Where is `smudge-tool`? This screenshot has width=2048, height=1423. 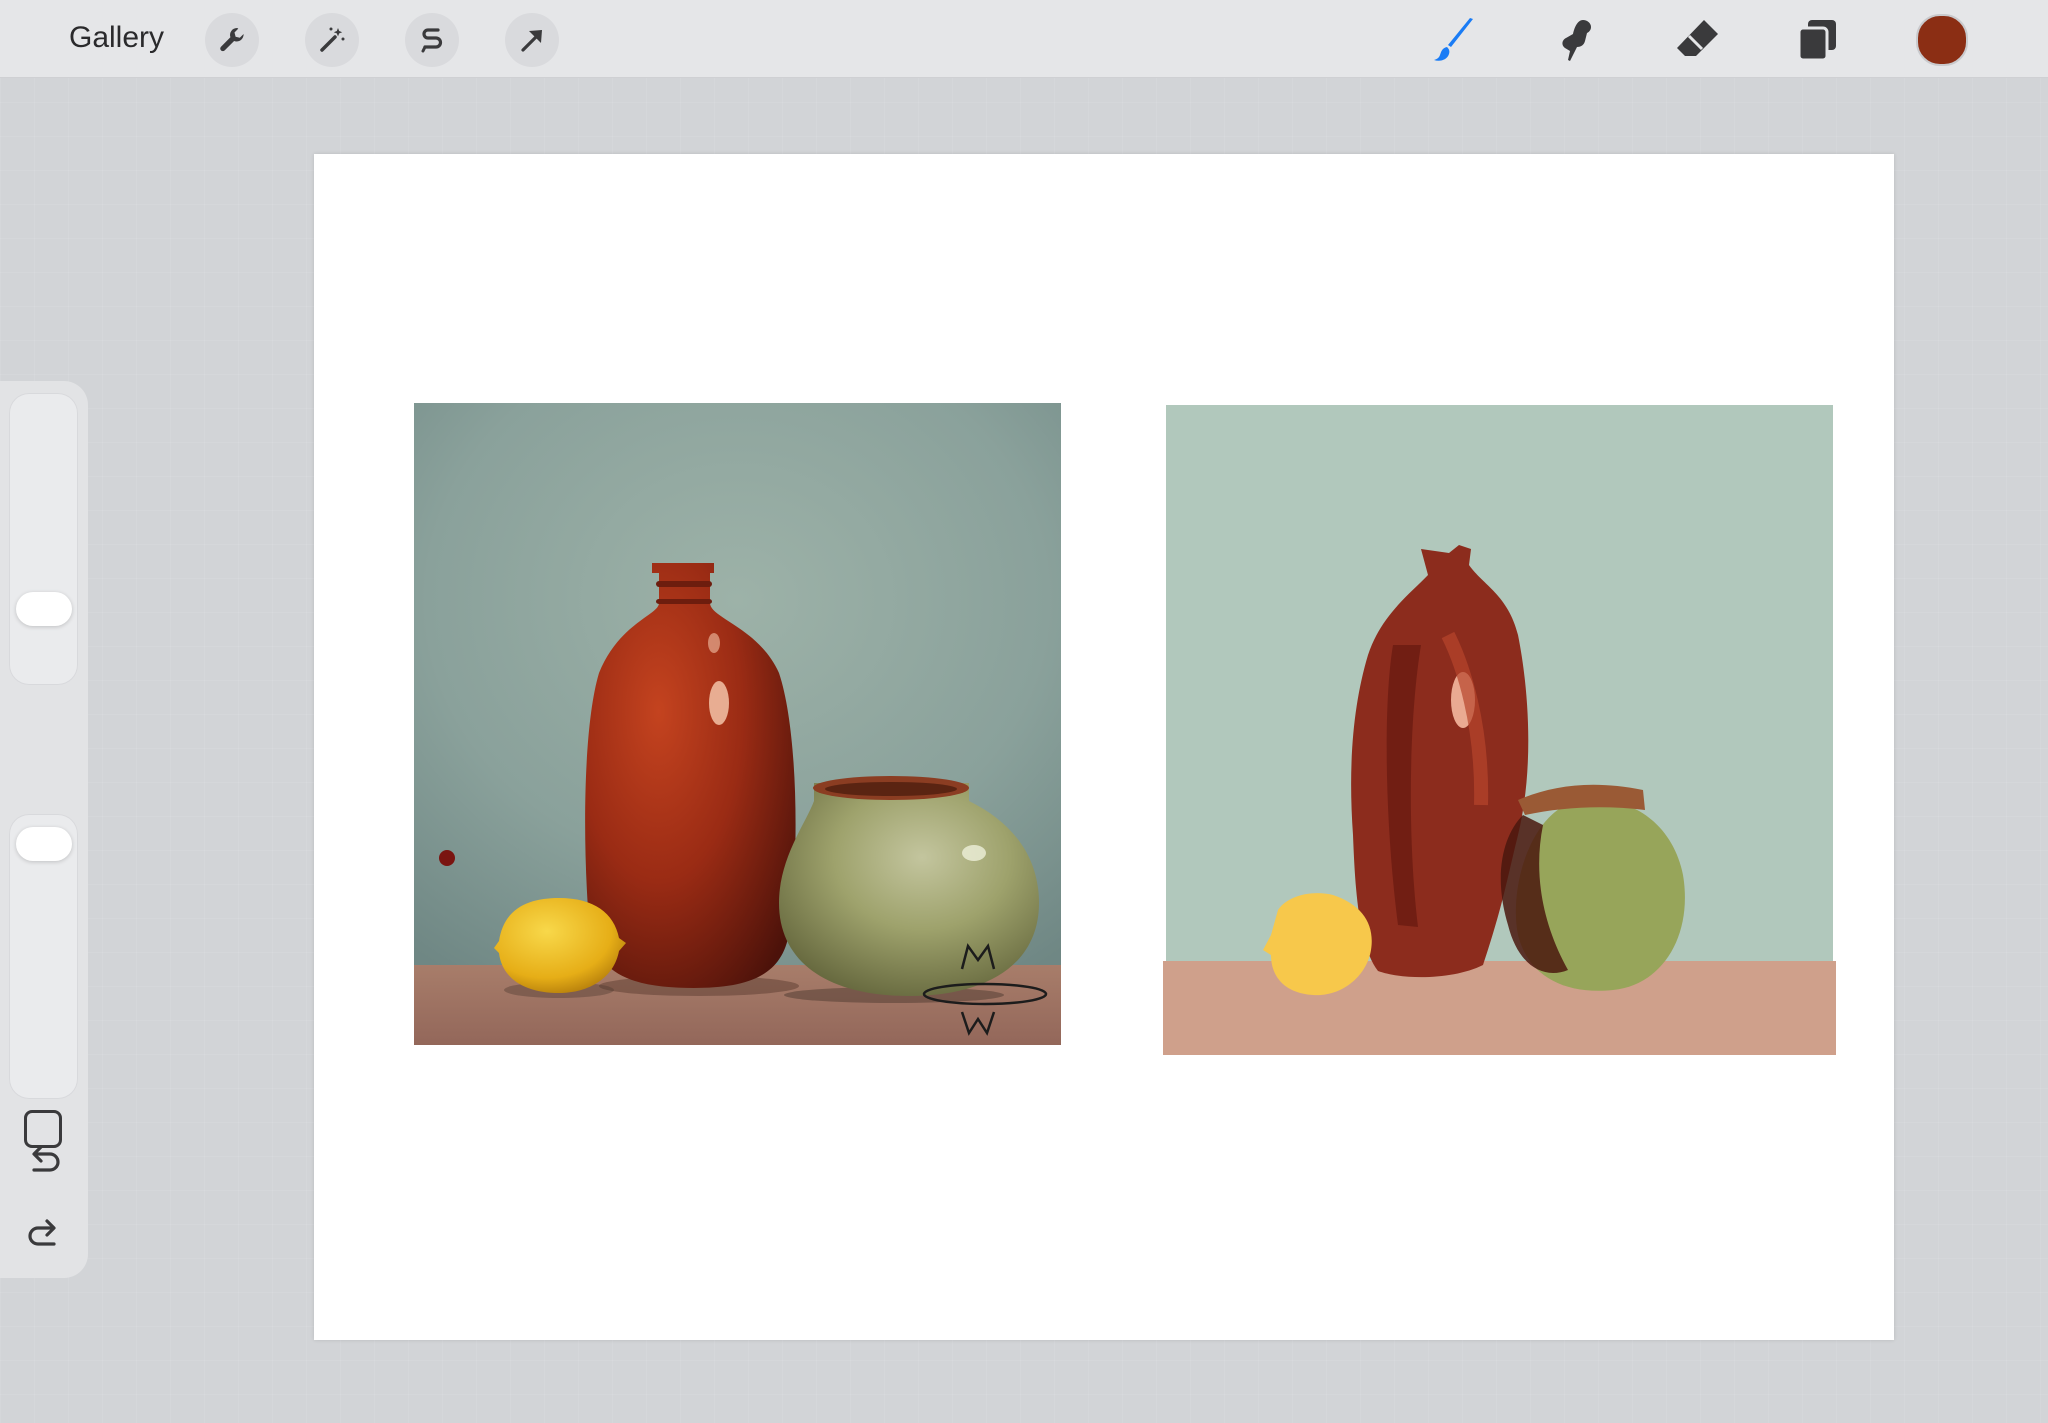 smudge-tool is located at coordinates (1576, 40).